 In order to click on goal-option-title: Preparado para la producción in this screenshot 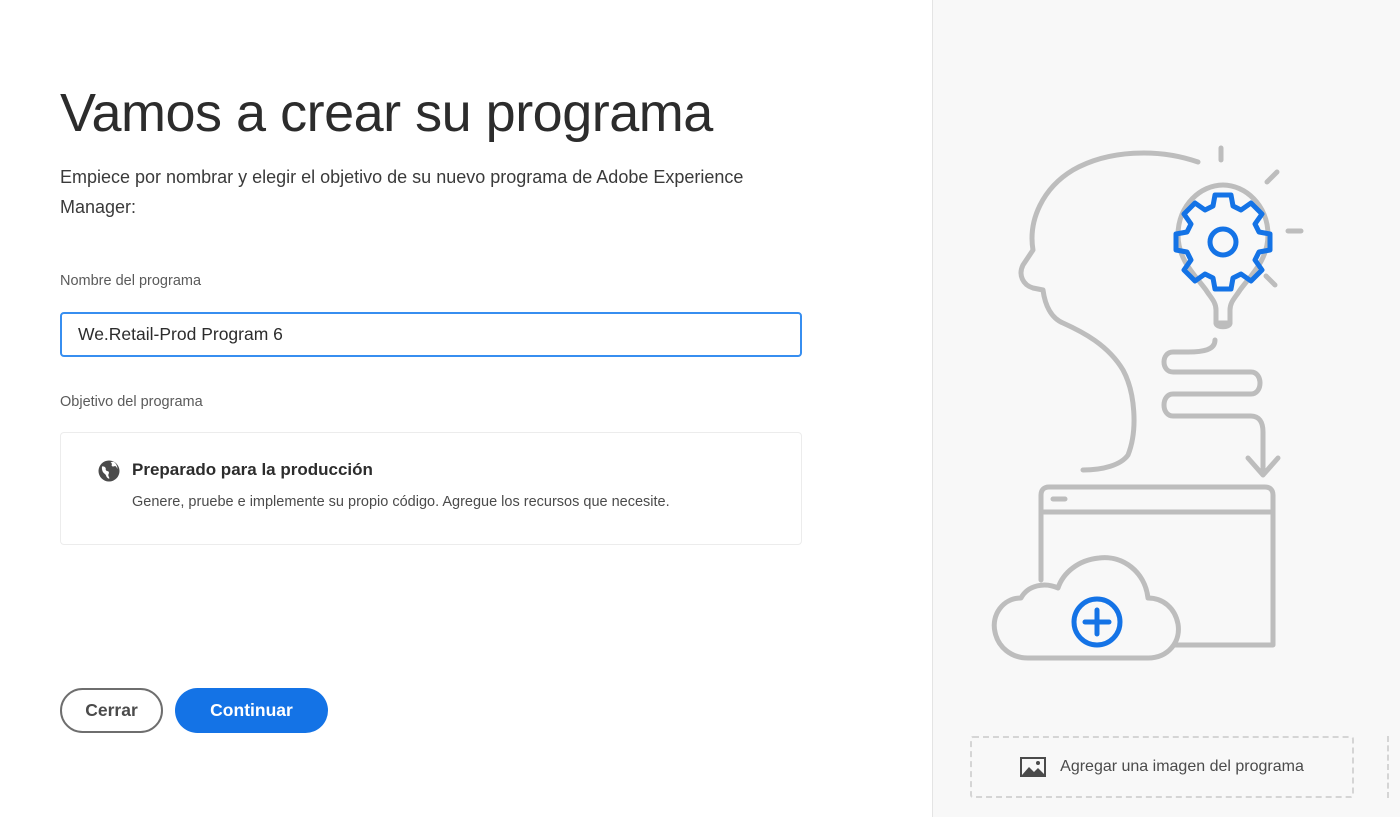, I will do `click(252, 469)`.